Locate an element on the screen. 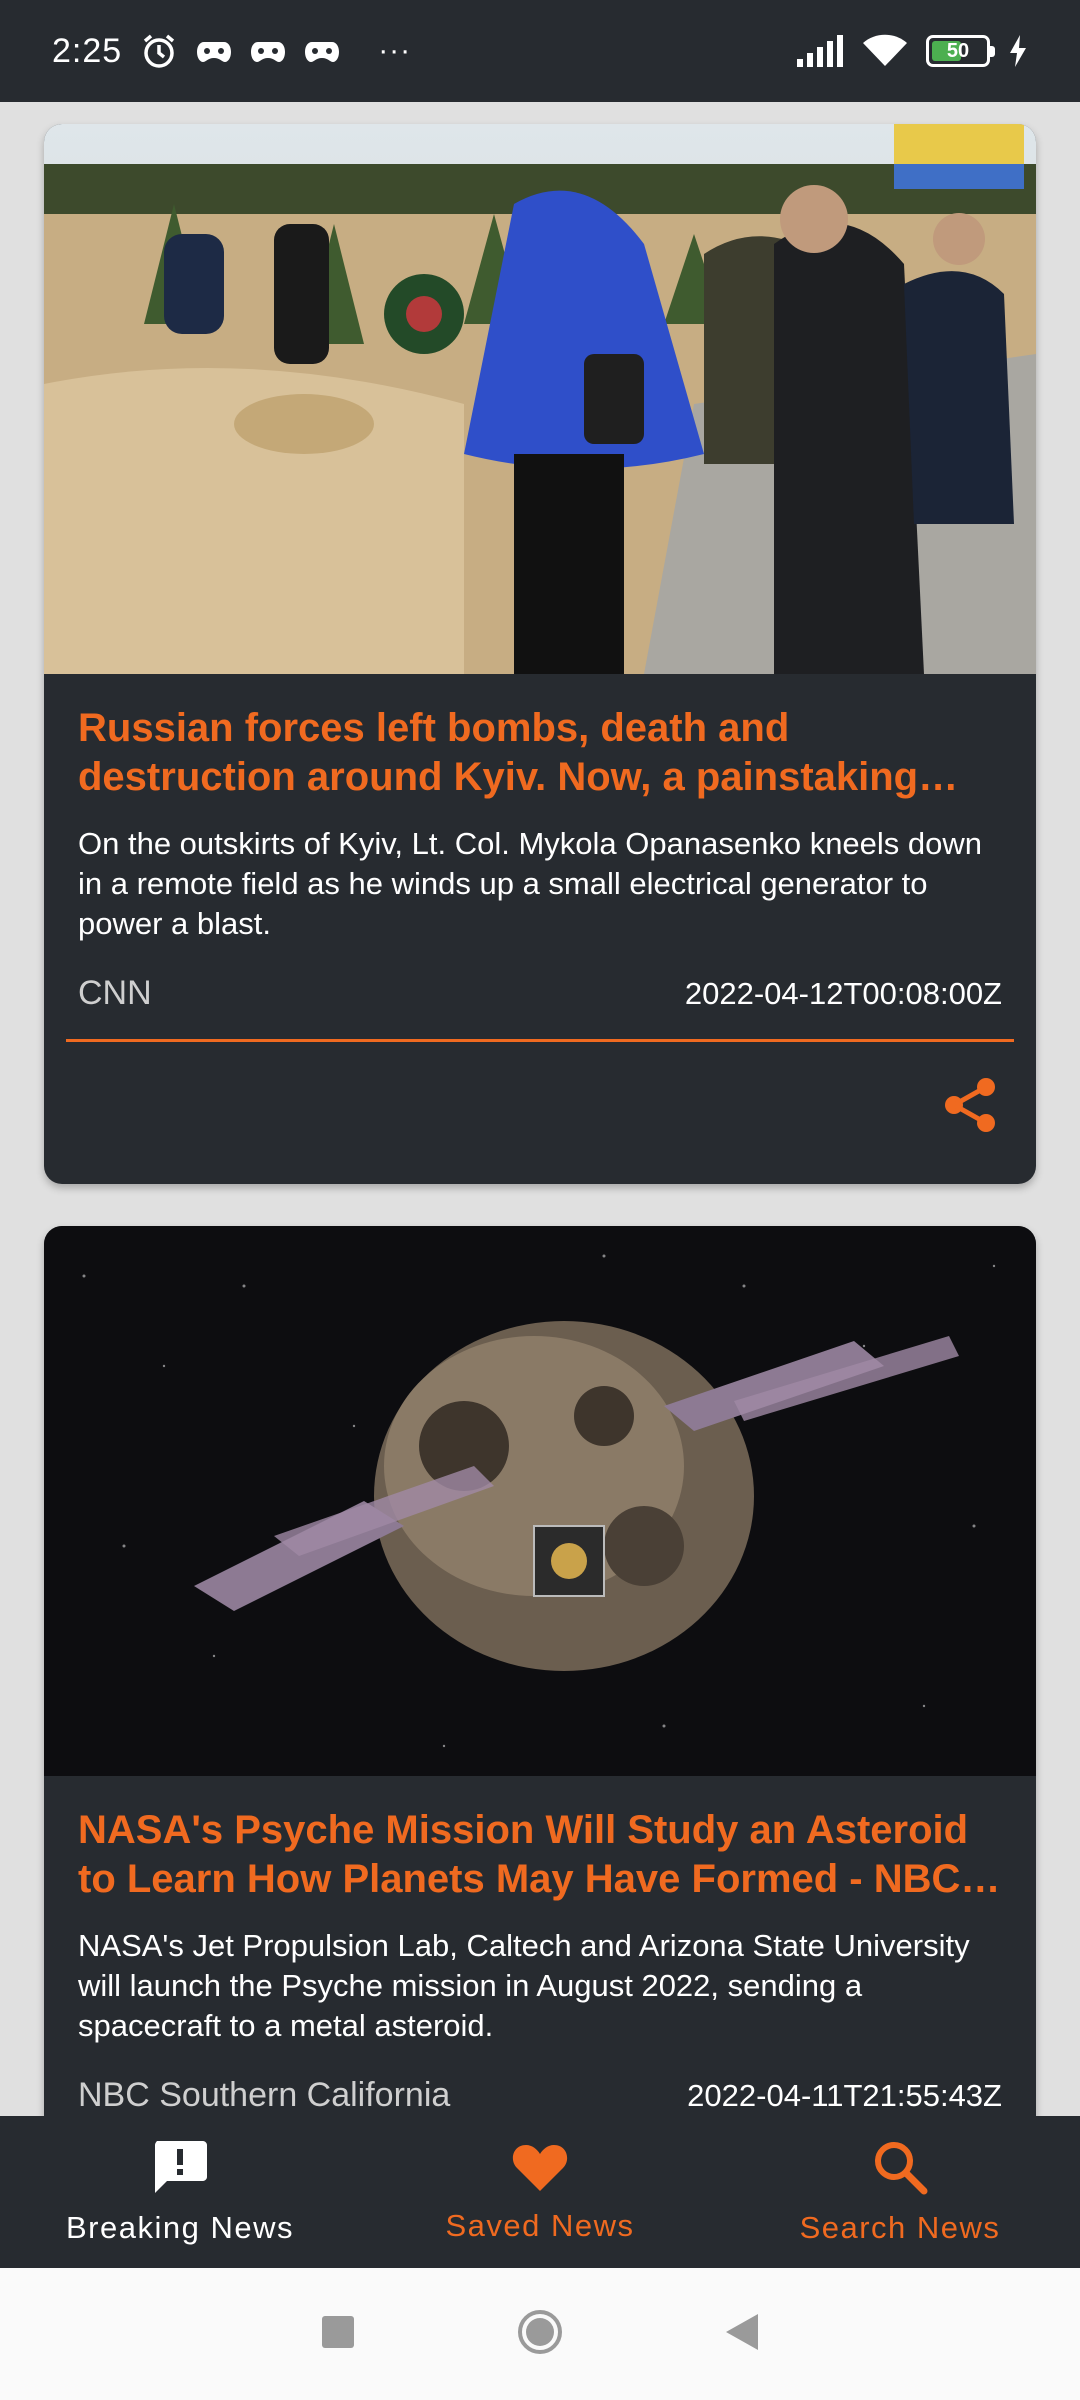 This screenshot has width=1080, height=2400. nav-saved-news: Saved News is located at coordinates (540, 2192).